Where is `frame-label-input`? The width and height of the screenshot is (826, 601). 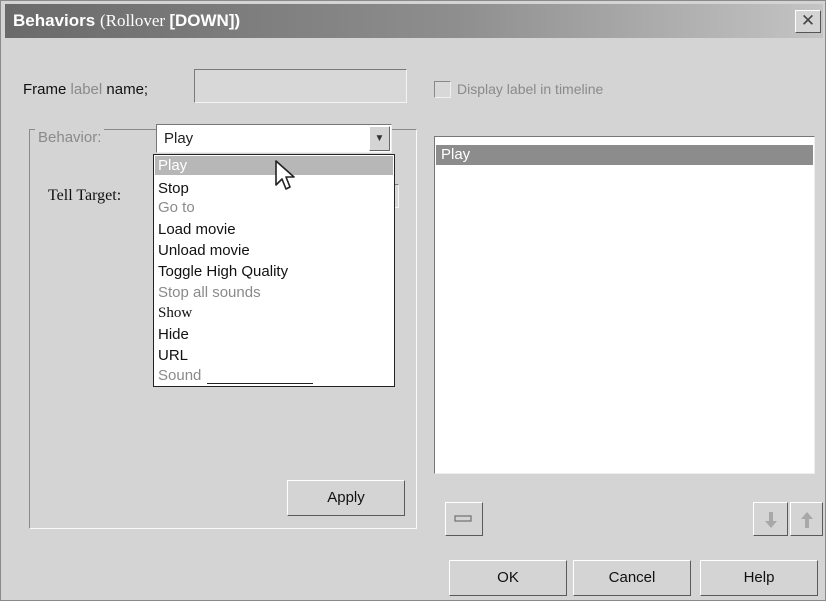
frame-label-input is located at coordinates (300, 86).